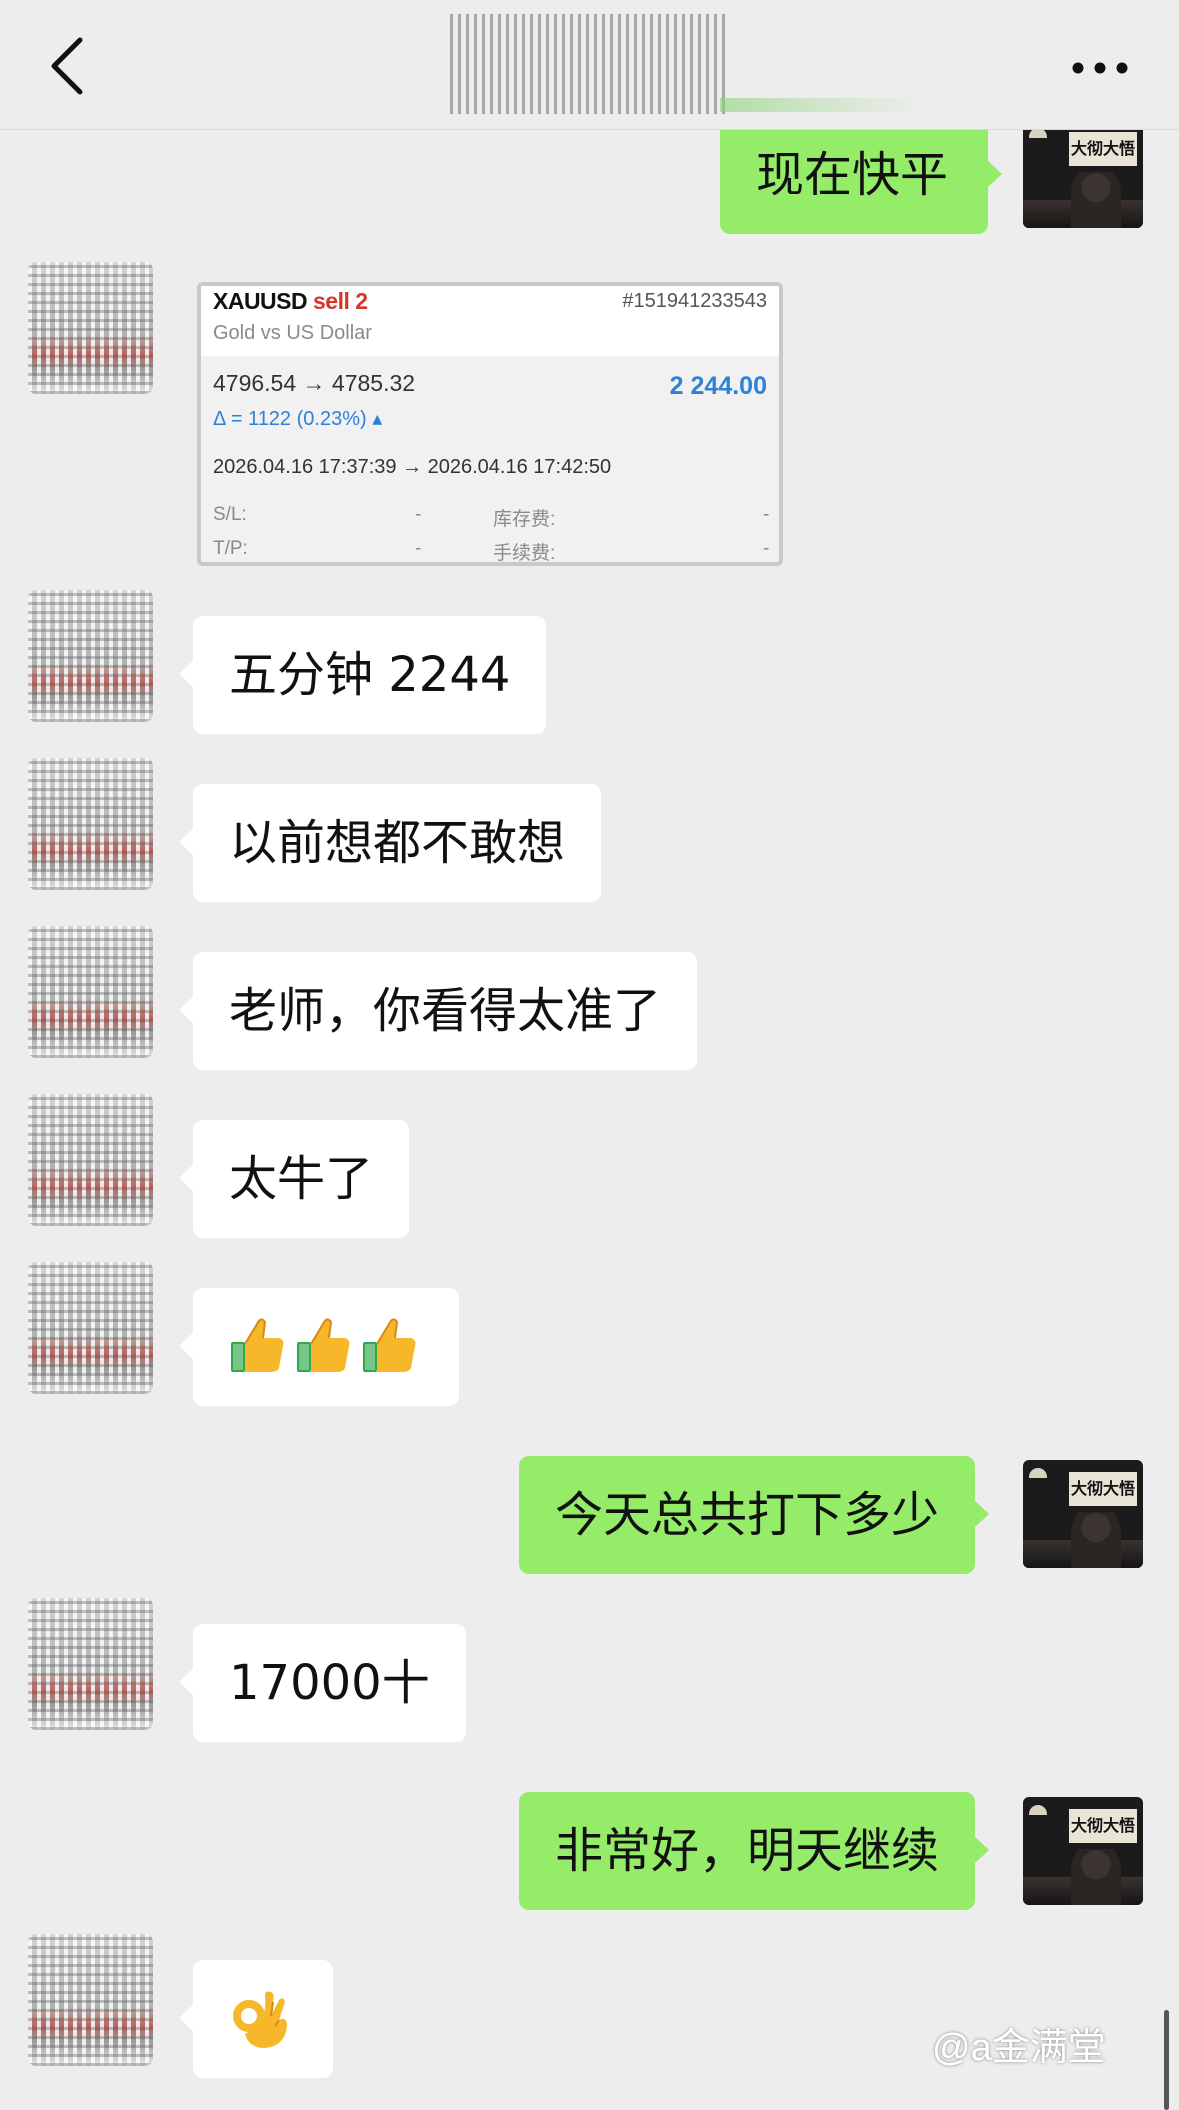  Describe the element at coordinates (362, 675) in the screenshot. I see `message-bubble-other: 五分钟 2244` at that location.